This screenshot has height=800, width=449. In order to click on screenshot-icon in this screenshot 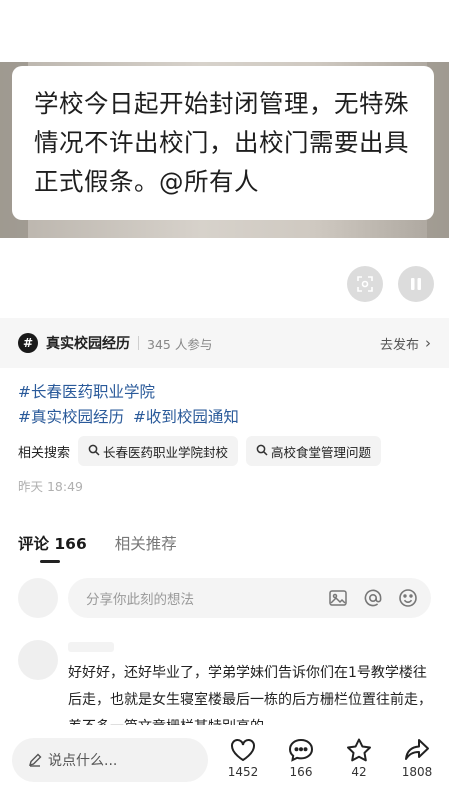, I will do `click(365, 284)`.